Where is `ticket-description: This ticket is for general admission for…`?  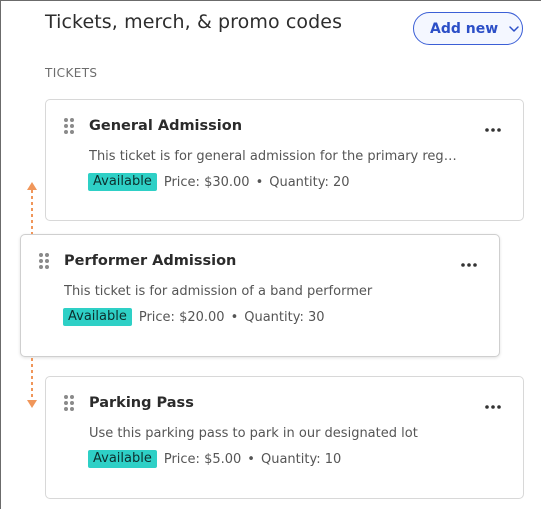
ticket-description: This ticket is for general admission for… is located at coordinates (273, 156).